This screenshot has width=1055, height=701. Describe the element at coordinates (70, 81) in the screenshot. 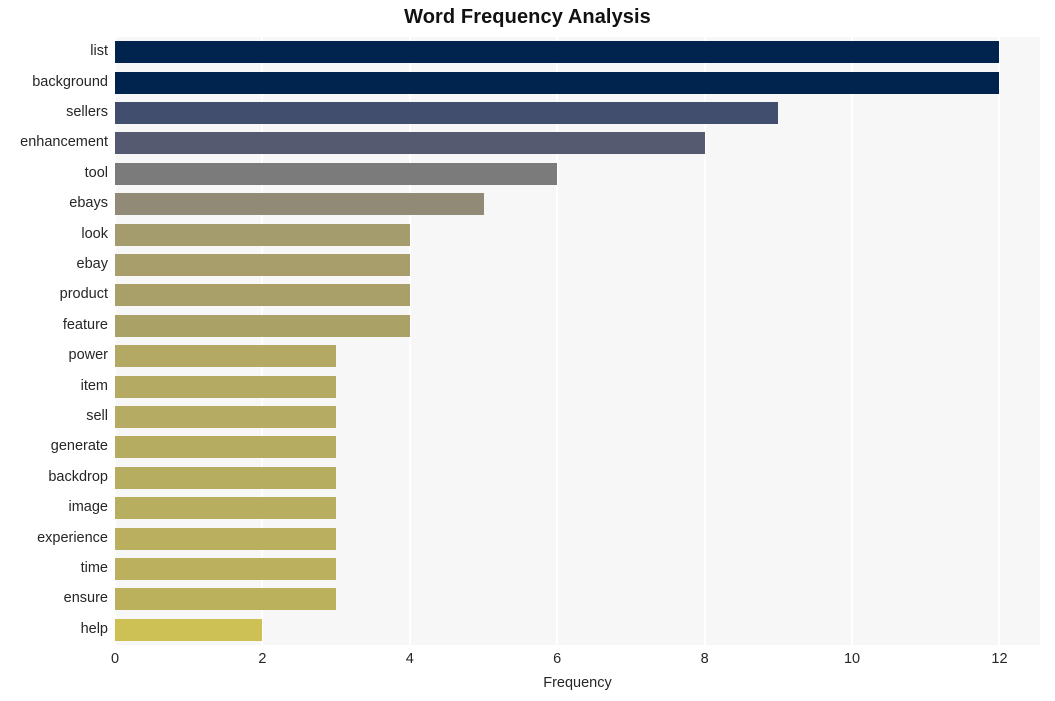

I see `y-tick-label: background` at that location.